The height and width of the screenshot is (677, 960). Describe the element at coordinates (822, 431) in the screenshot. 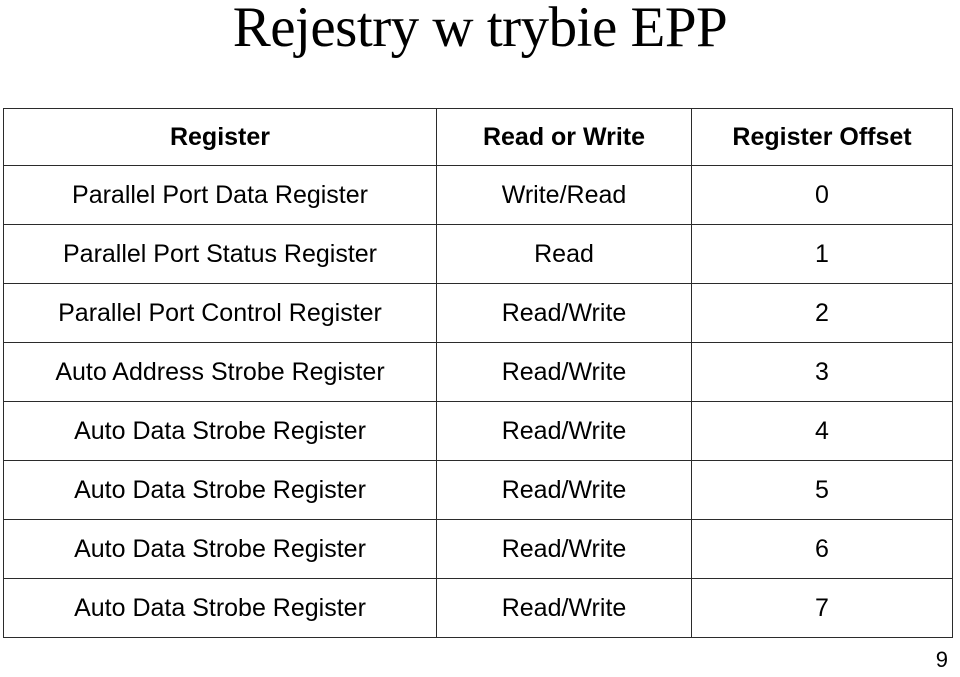

I see `cell-register-offset: 4` at that location.